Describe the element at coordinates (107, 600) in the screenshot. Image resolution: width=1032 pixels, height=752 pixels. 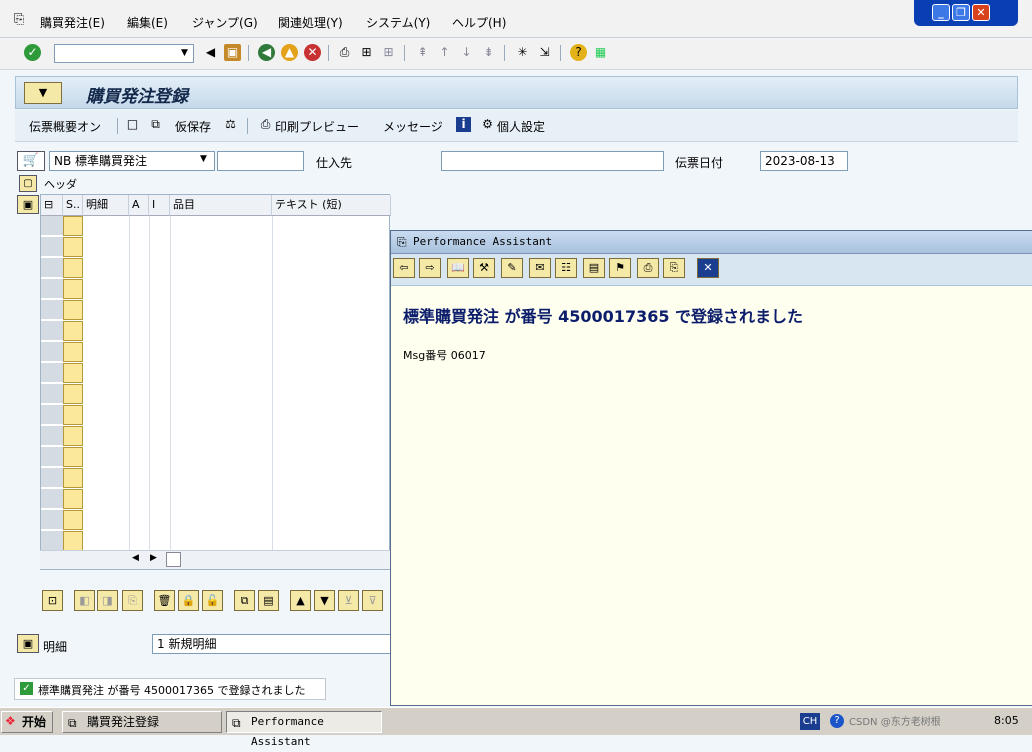
I see `next-item-icon: ◨` at that location.